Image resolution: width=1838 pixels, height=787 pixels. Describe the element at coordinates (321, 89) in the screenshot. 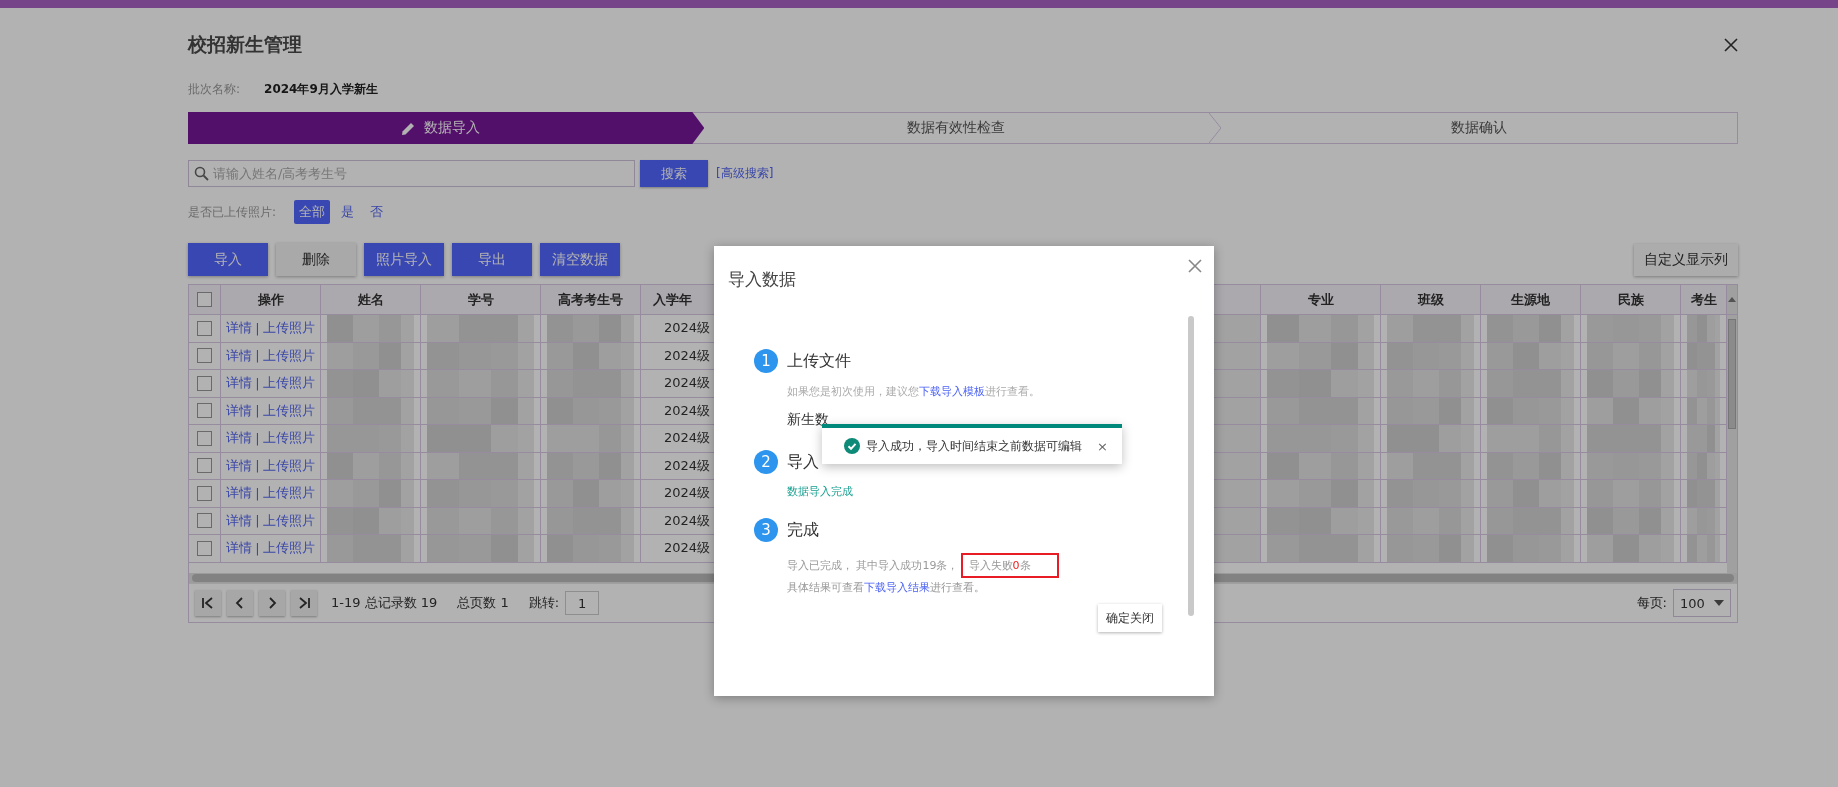

I see `batch-name: 2024年9月入学新生` at that location.